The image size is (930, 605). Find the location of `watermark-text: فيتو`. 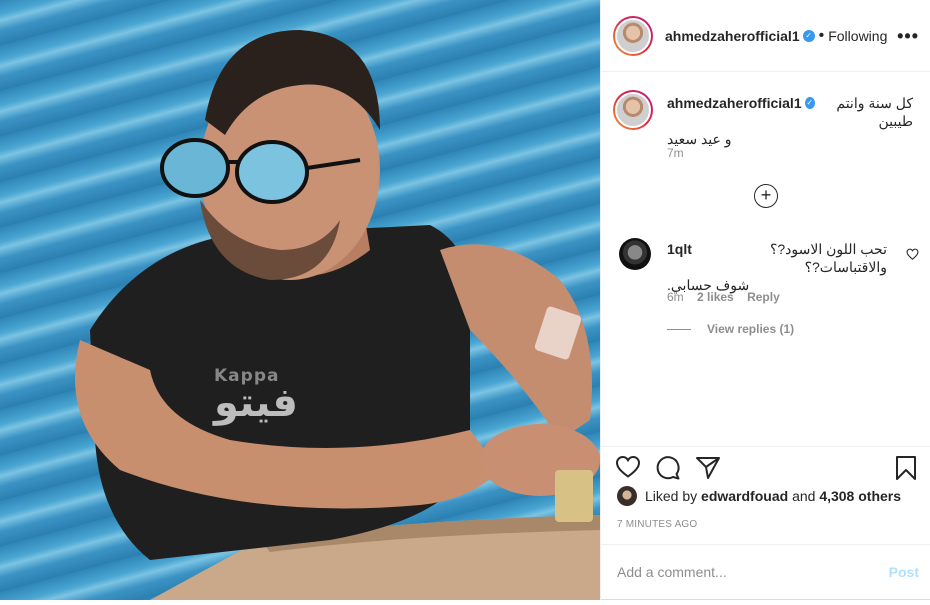

watermark-text: فيتو is located at coordinates (256, 403).